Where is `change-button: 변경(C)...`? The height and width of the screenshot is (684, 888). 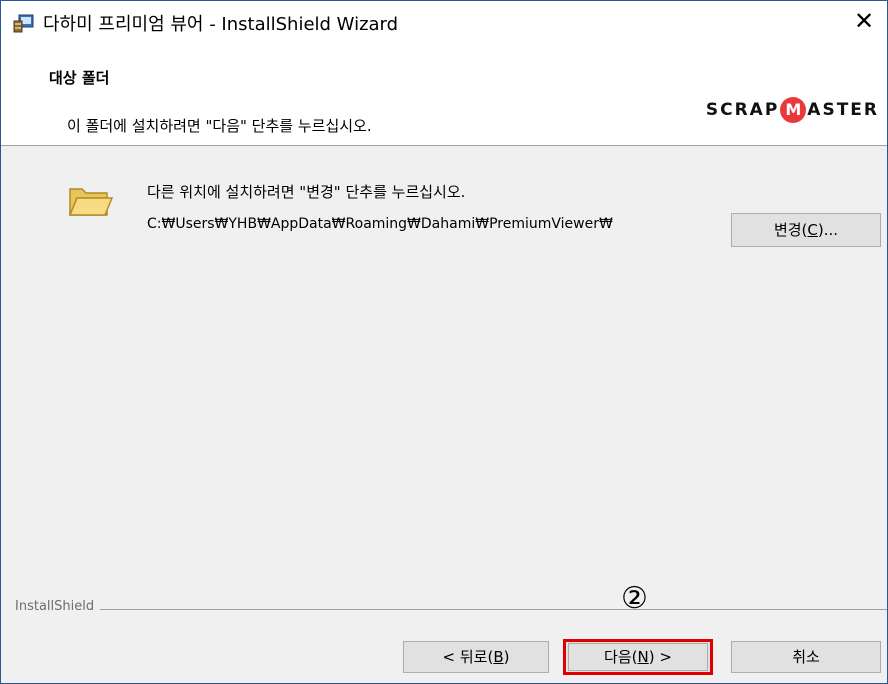 change-button: 변경(C)... is located at coordinates (806, 230).